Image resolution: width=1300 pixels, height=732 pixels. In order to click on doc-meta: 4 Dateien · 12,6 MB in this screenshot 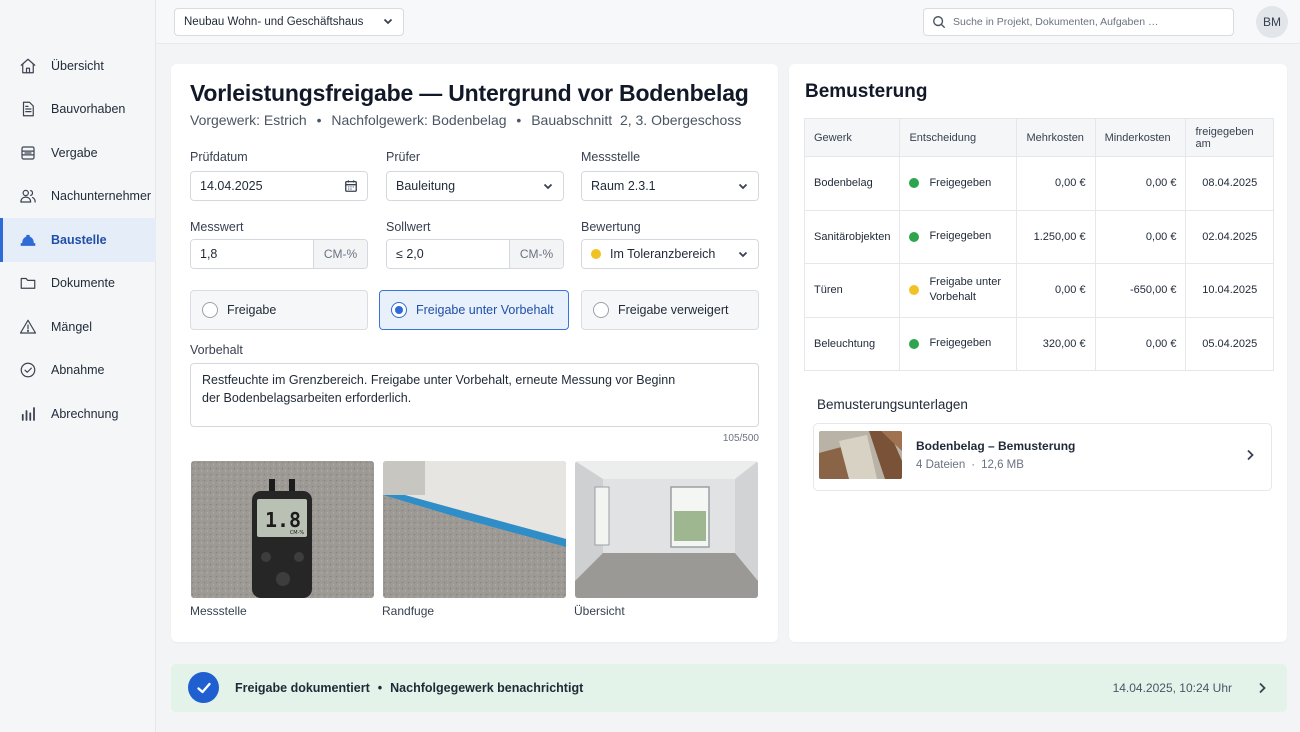, I will do `click(970, 465)`.